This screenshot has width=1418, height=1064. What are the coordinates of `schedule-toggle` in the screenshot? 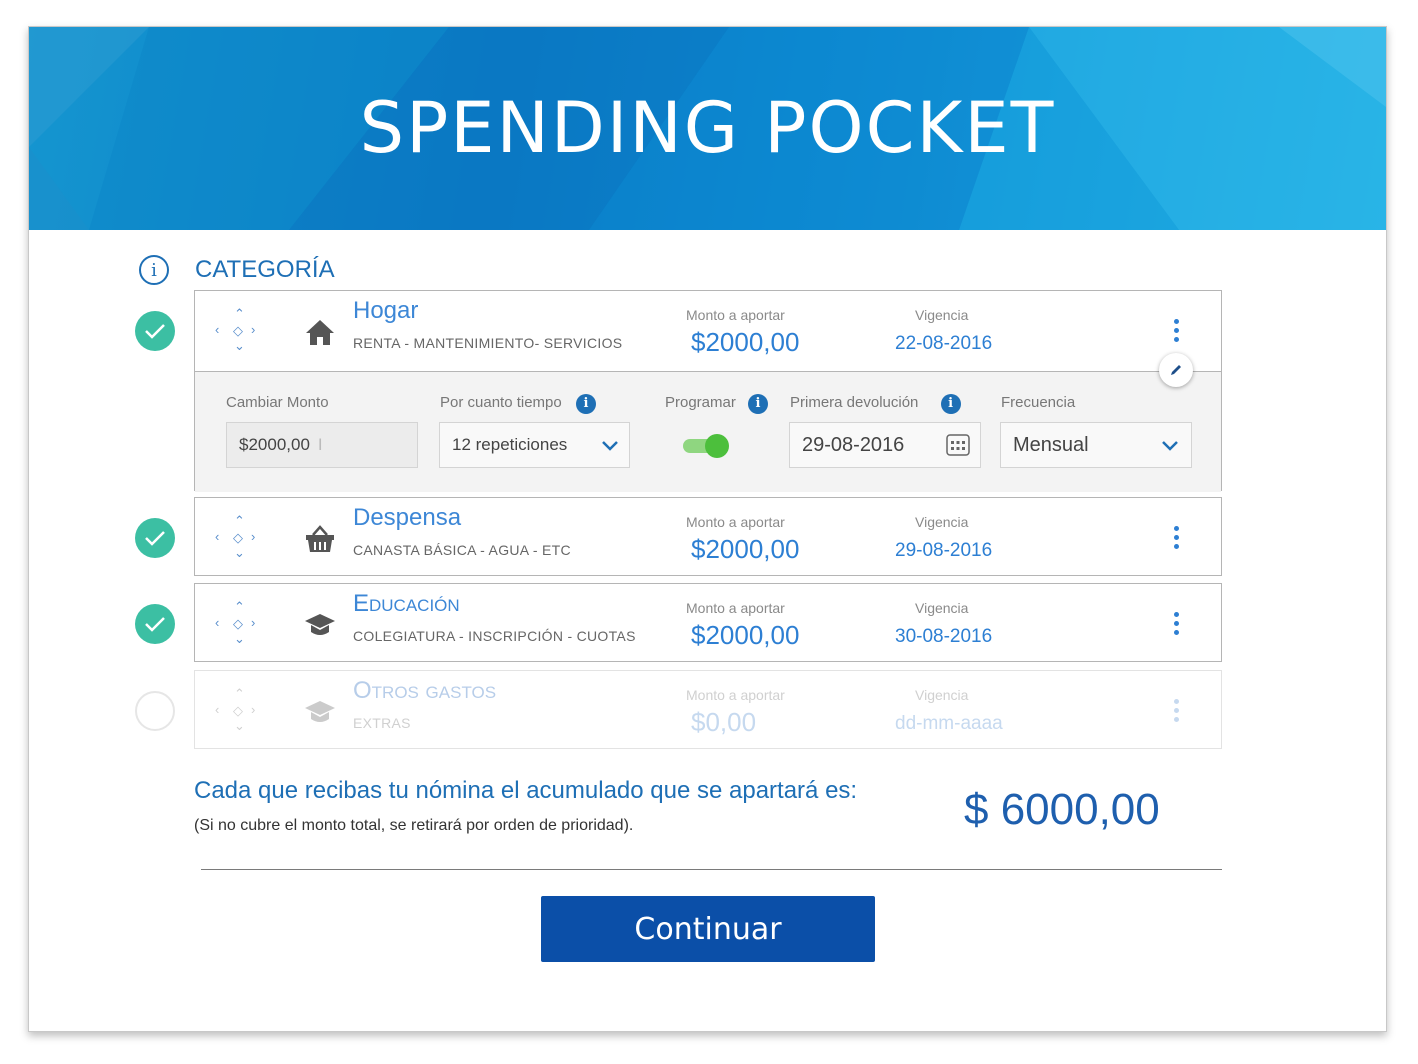 It's located at (706, 446).